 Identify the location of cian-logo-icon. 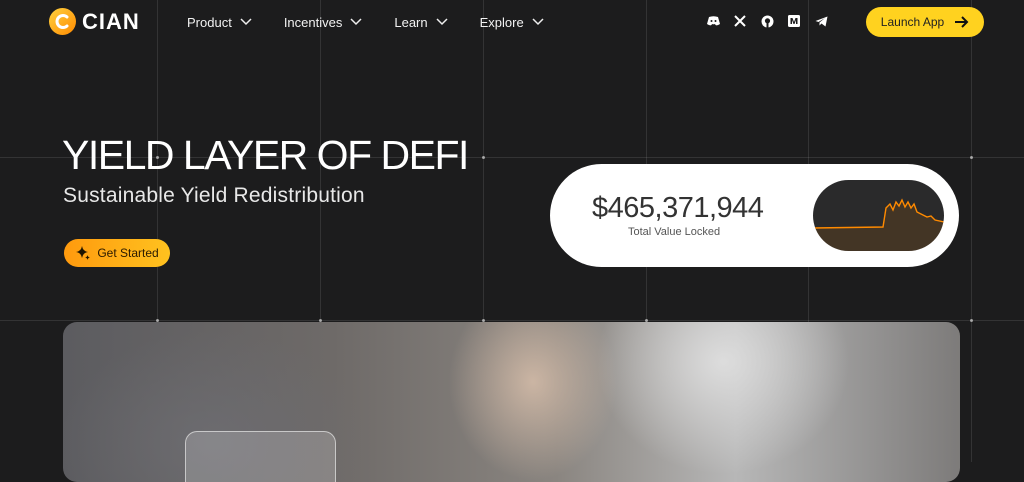
(62, 21).